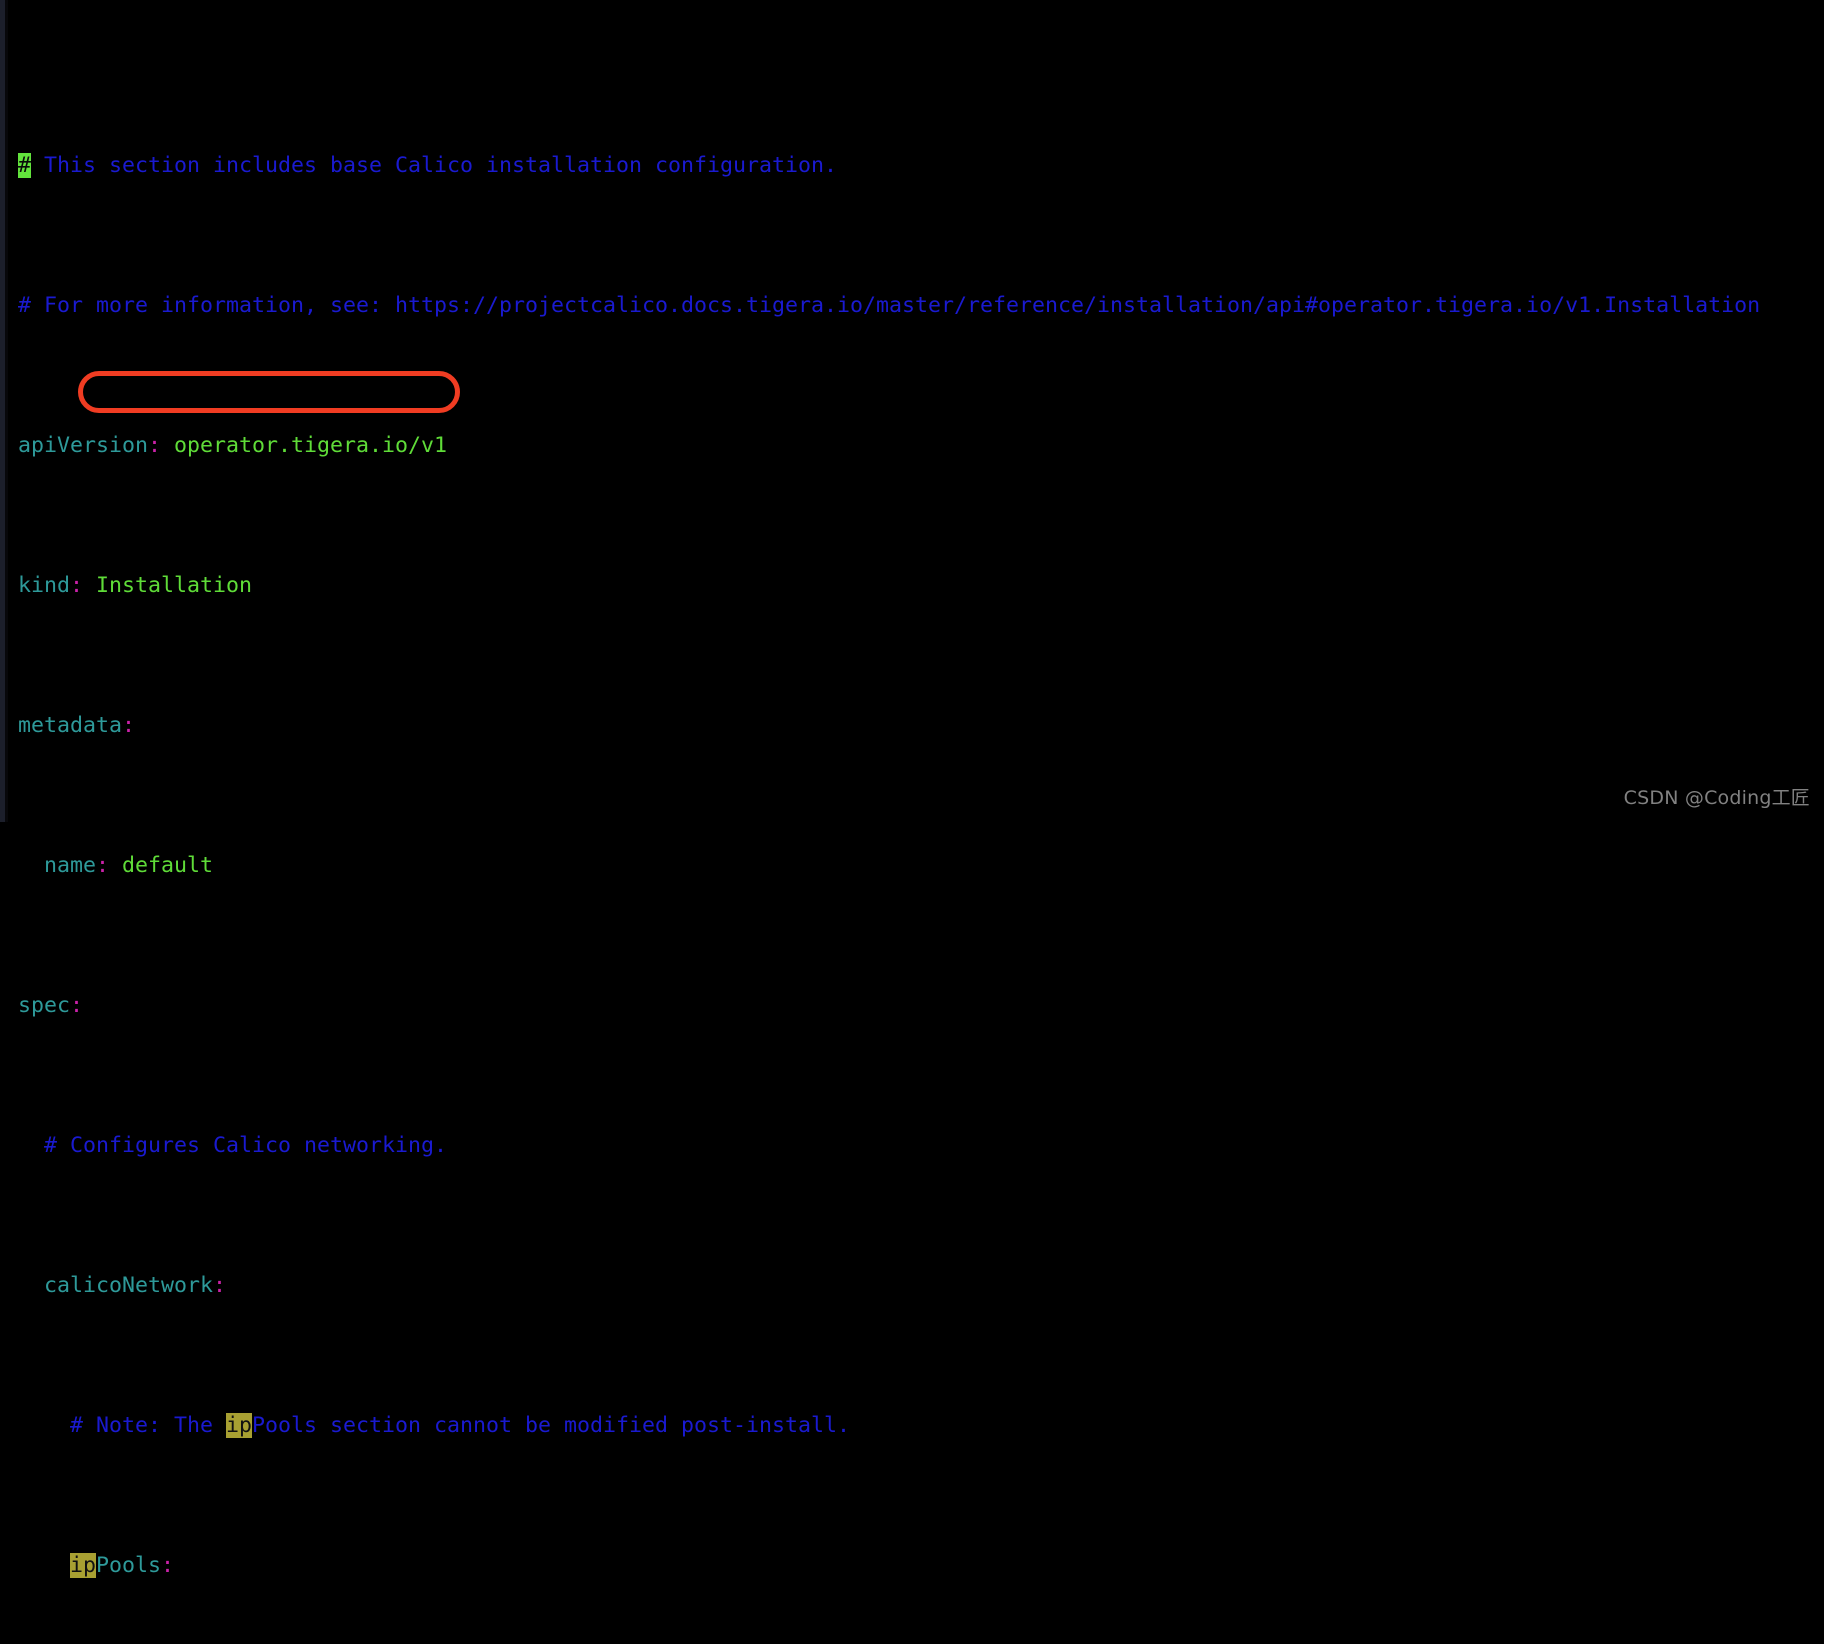 This screenshot has width=1824, height=1644. I want to click on code-line-6: name: default, so click(918, 866).